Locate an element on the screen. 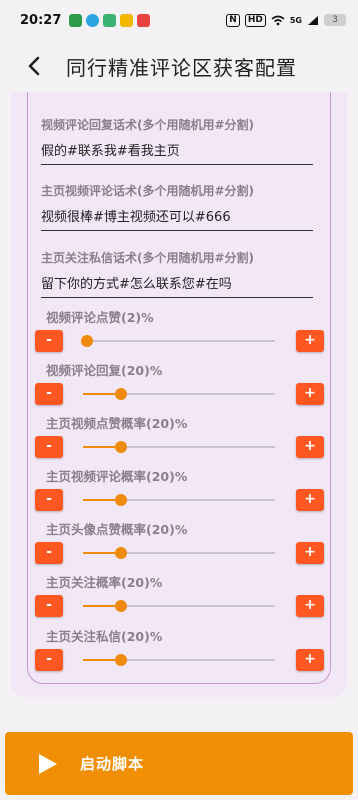 This screenshot has height=800, width=358. comment-reply-slider is located at coordinates (179, 394).